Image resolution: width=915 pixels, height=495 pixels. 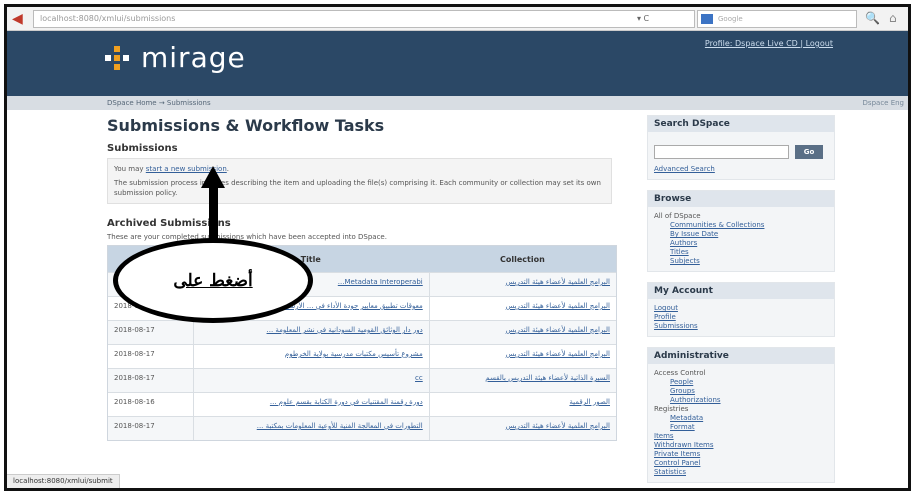 What do you see at coordinates (169, 223) in the screenshot?
I see `archived-heading: Archived Submissions` at bounding box center [169, 223].